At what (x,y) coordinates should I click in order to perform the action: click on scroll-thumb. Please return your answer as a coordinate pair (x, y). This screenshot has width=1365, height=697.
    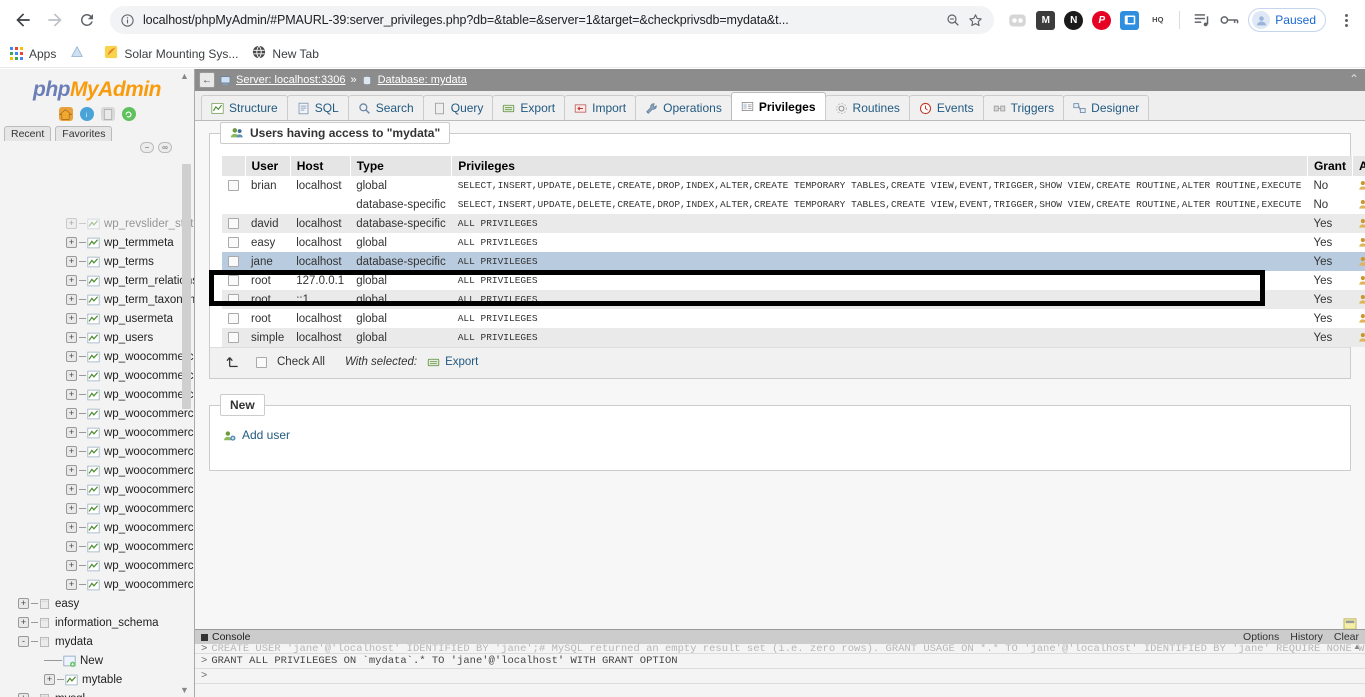
    Looking at the image, I should click on (186, 286).